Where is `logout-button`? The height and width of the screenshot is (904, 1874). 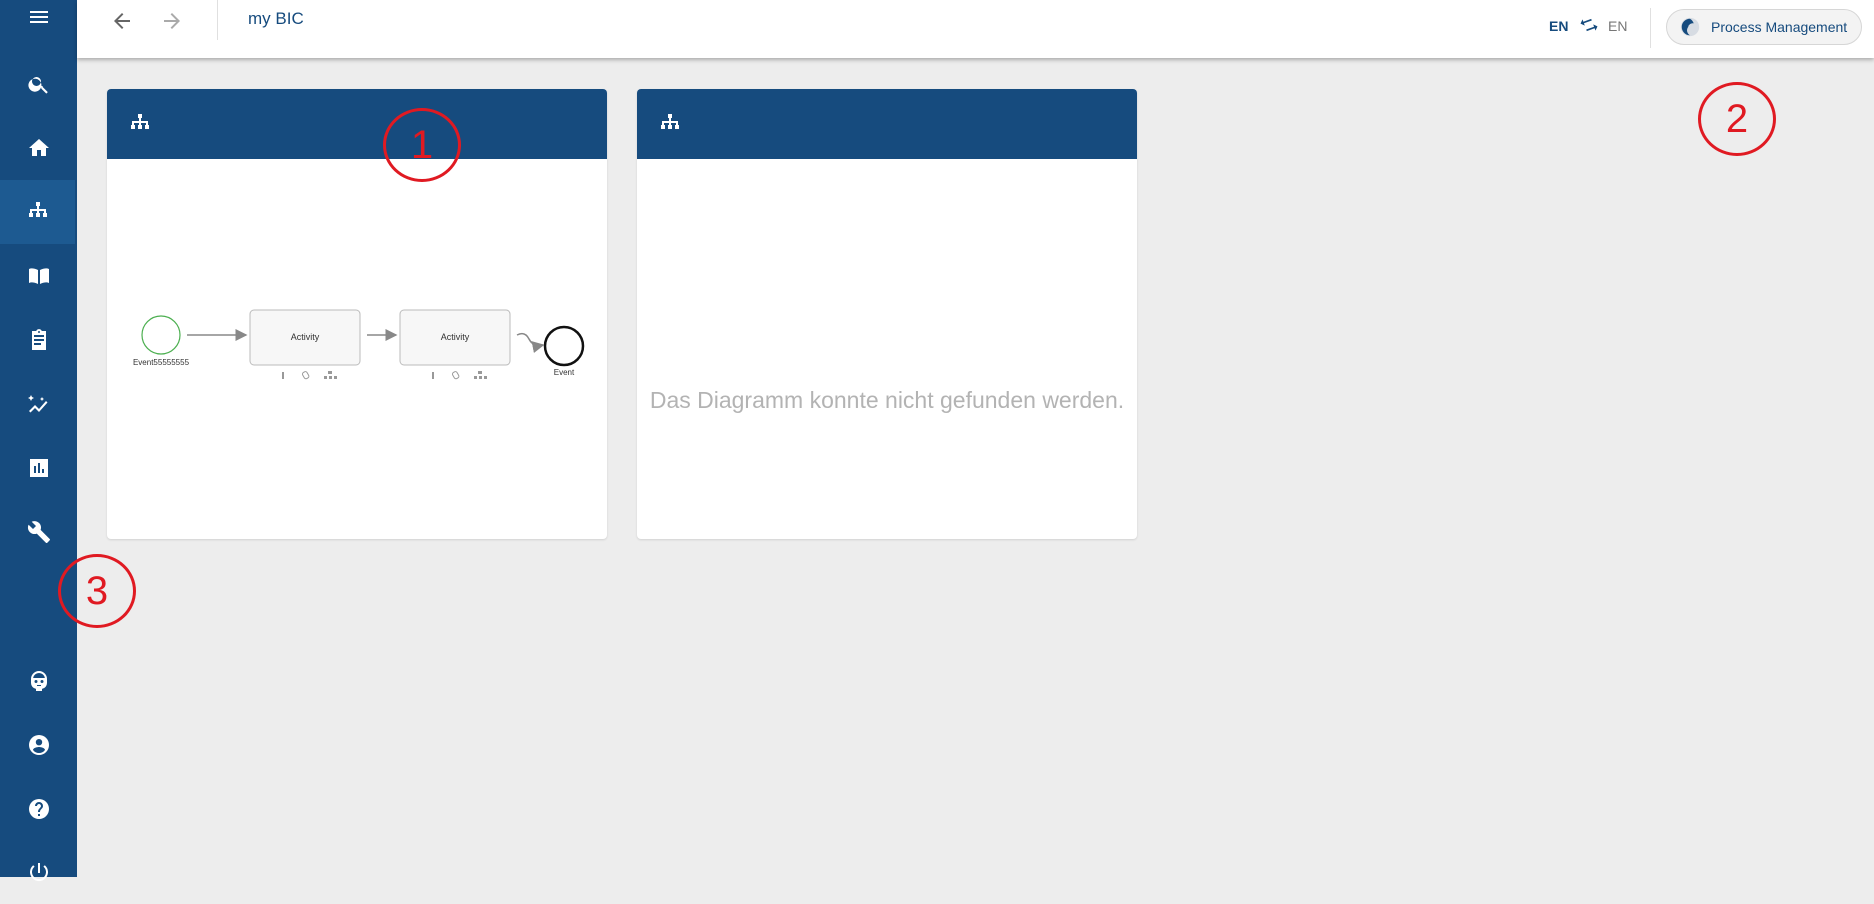 logout-button is located at coordinates (38, 872).